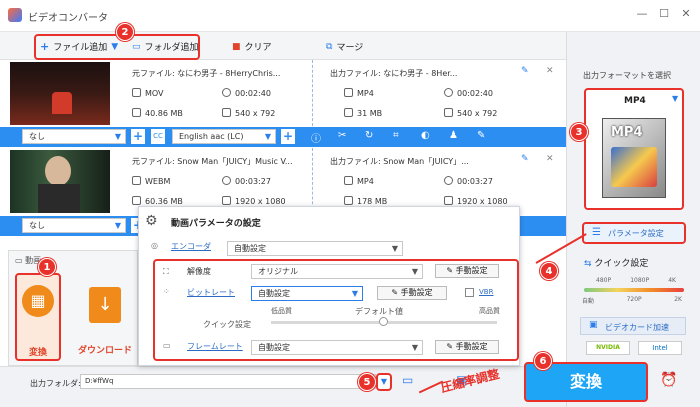  I want to click on resolution-manual-button: ✎ 手動設定, so click(467, 271).